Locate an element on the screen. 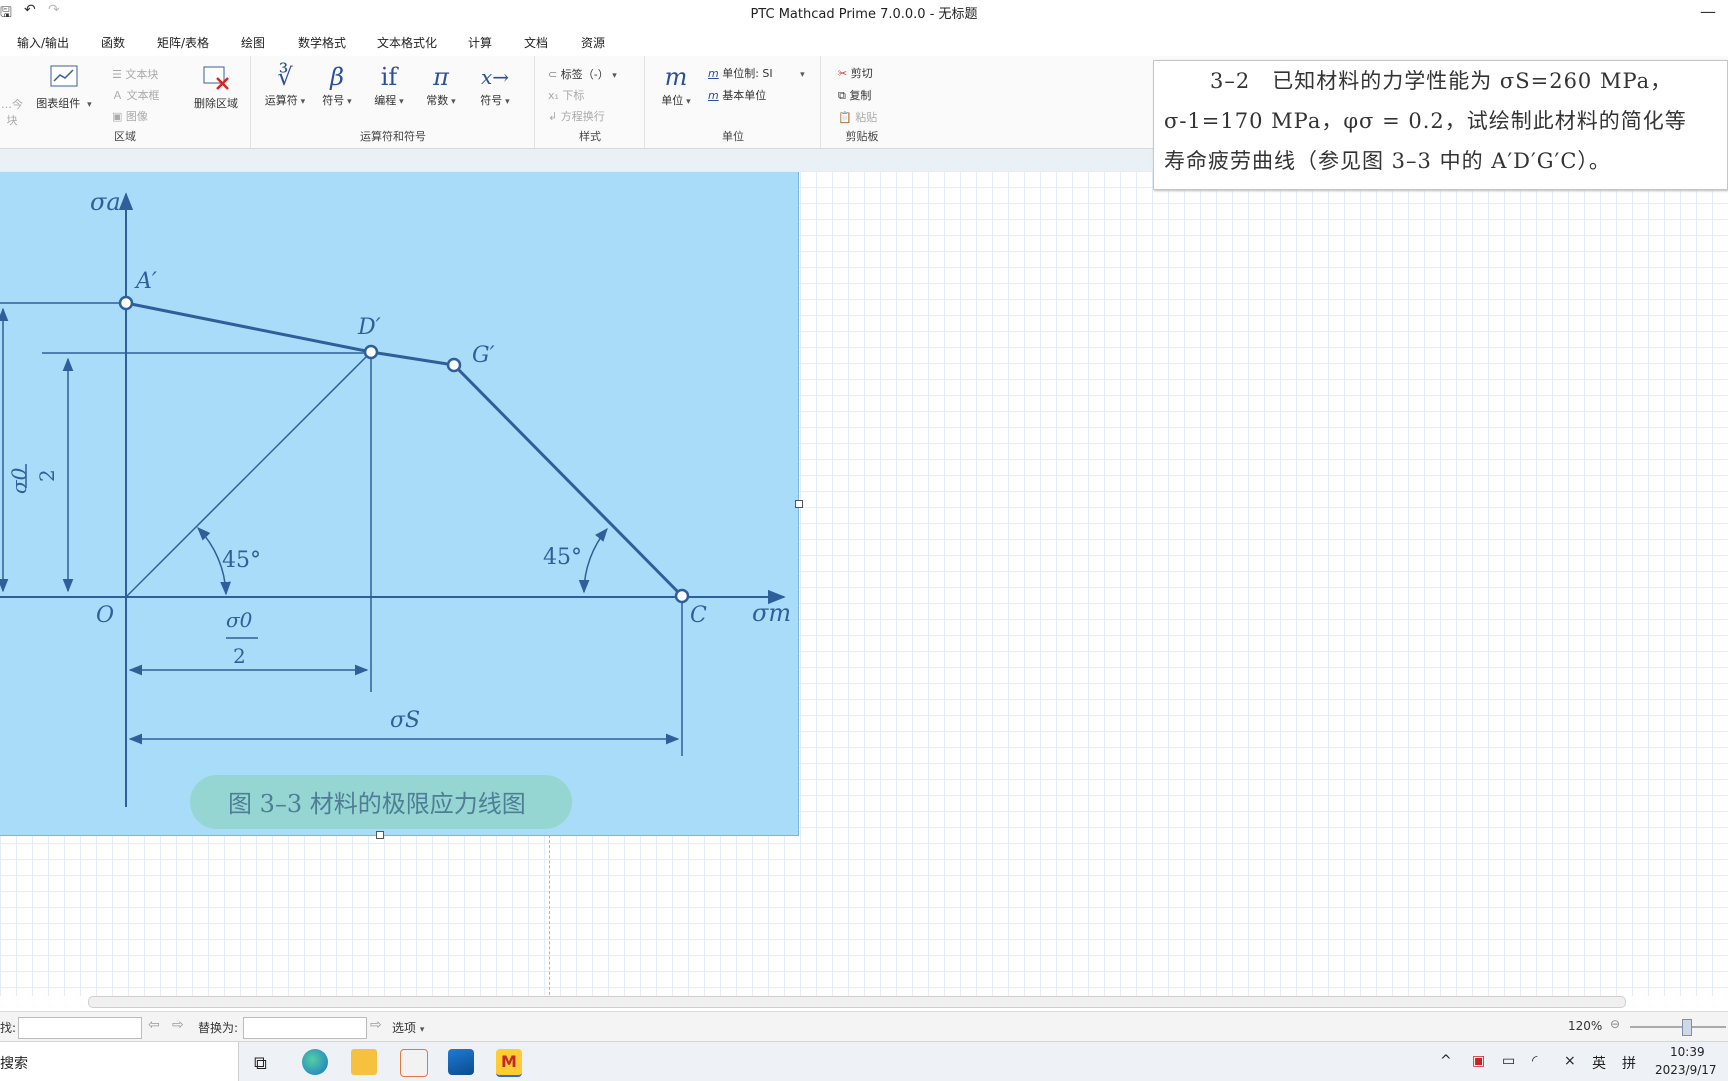  problem-line-1: 3–2 已知材料的力学性能为 σS=260 MPa， is located at coordinates (1441, 81).